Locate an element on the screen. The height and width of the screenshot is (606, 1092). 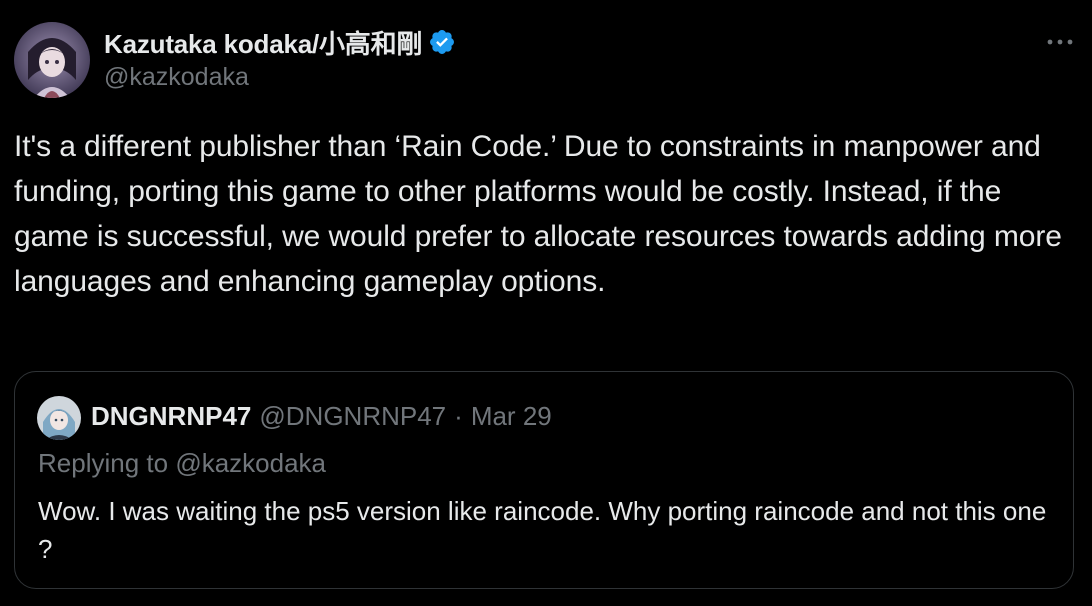
profile-avatar-icon is located at coordinates (52, 60).